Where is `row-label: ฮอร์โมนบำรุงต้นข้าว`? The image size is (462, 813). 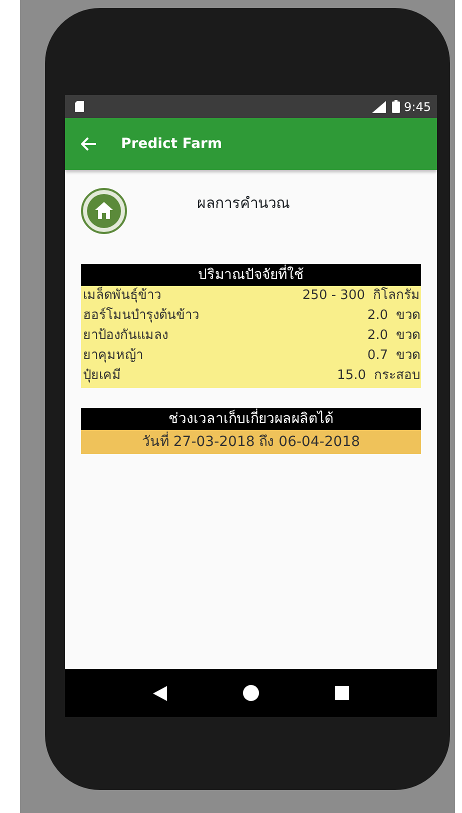 row-label: ฮอร์โมนบำรุงต้นข้าว is located at coordinates (141, 315).